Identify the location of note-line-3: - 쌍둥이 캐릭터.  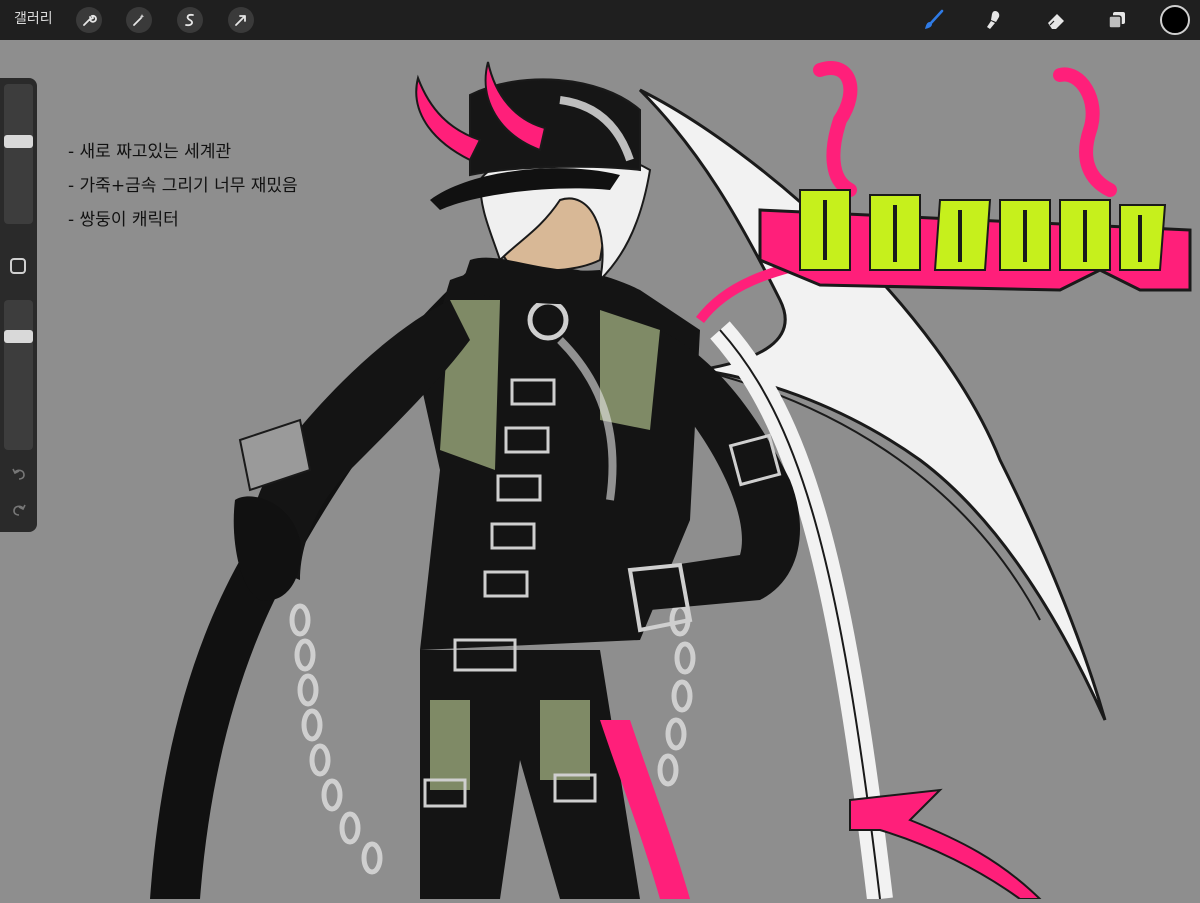
(123, 220).